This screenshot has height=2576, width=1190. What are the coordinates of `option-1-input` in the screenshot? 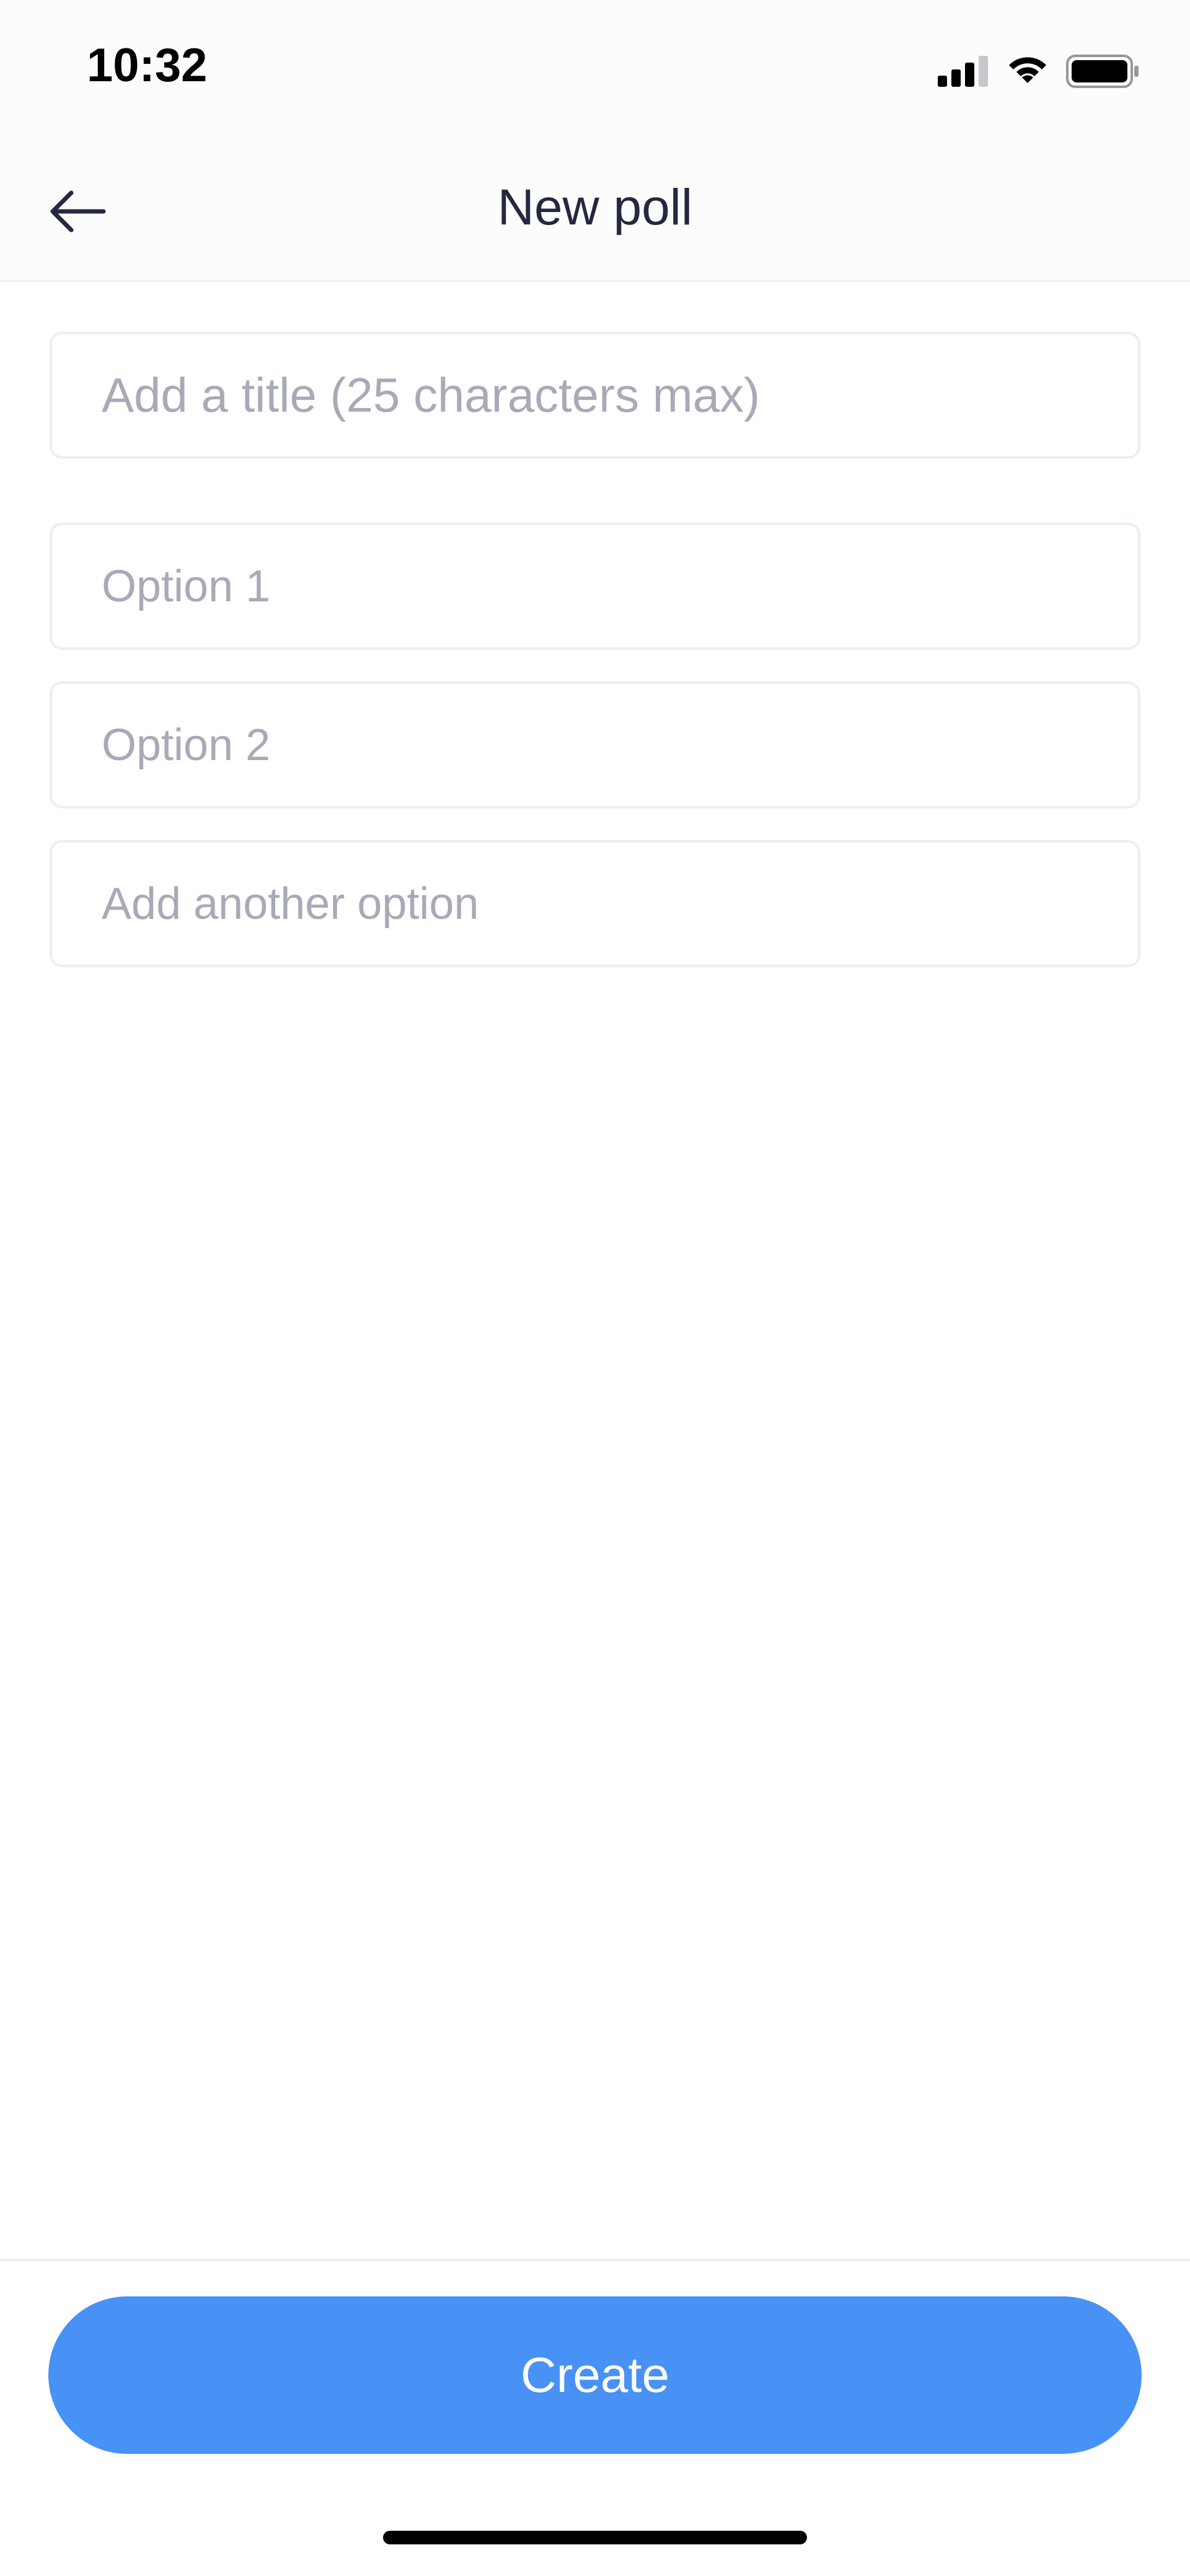 It's located at (595, 586).